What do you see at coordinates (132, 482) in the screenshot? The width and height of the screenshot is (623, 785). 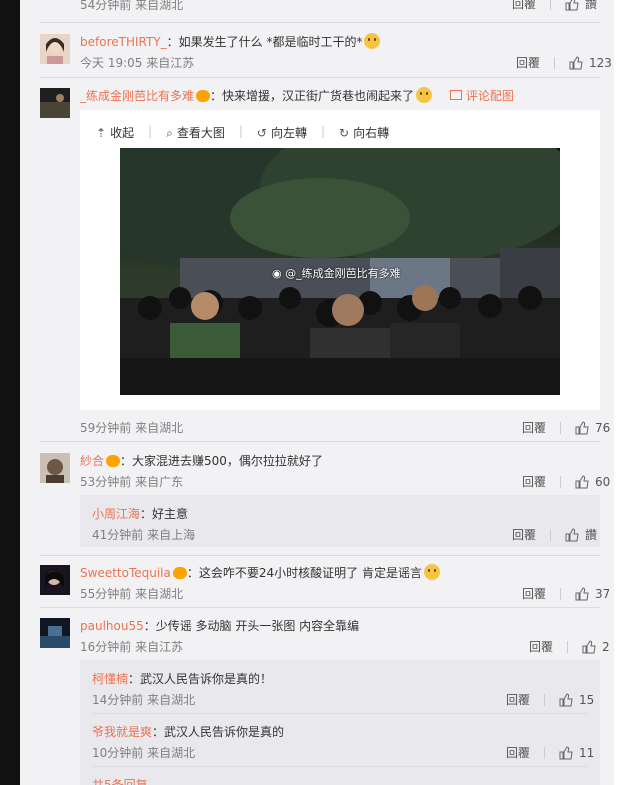 I see `comment-meta: 53分钟前 来自广东` at bounding box center [132, 482].